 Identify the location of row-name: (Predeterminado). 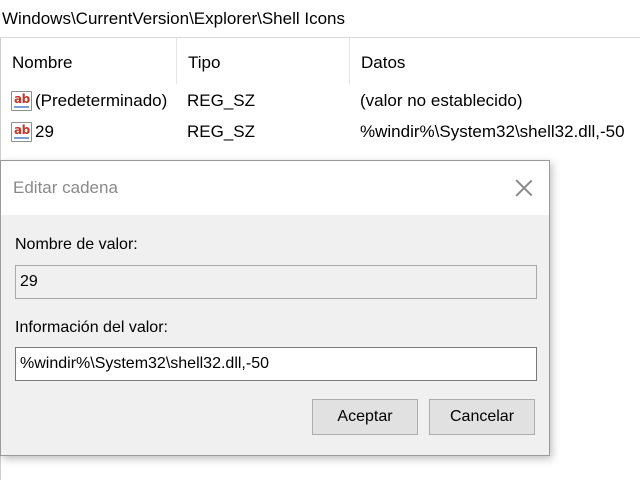
(101, 100).